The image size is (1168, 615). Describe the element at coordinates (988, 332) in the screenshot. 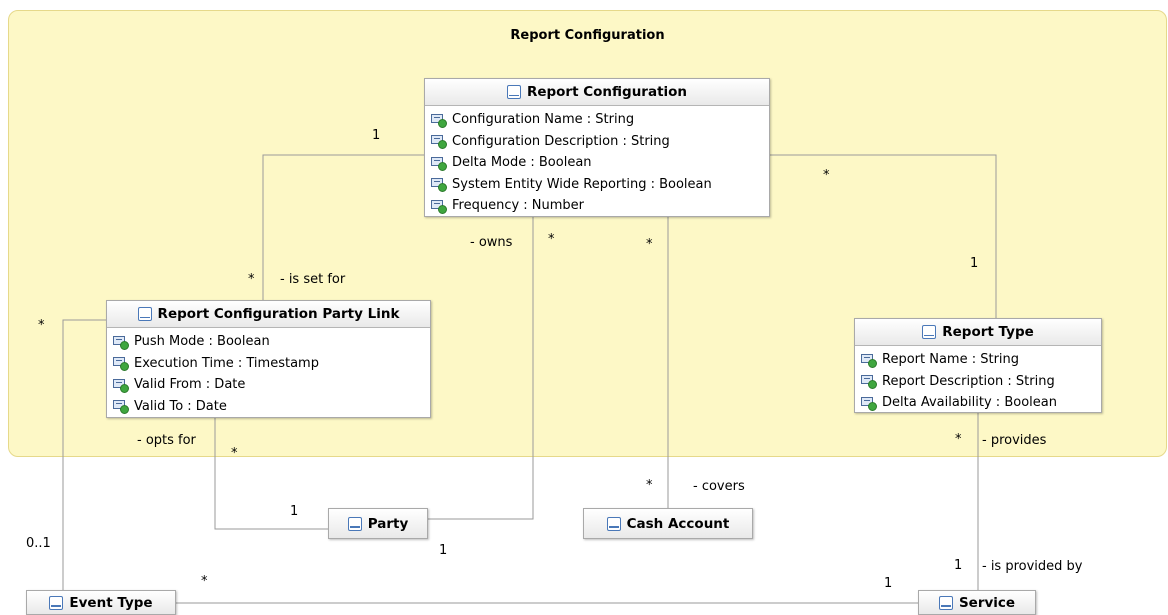

I see `class-name: Report Type` at that location.